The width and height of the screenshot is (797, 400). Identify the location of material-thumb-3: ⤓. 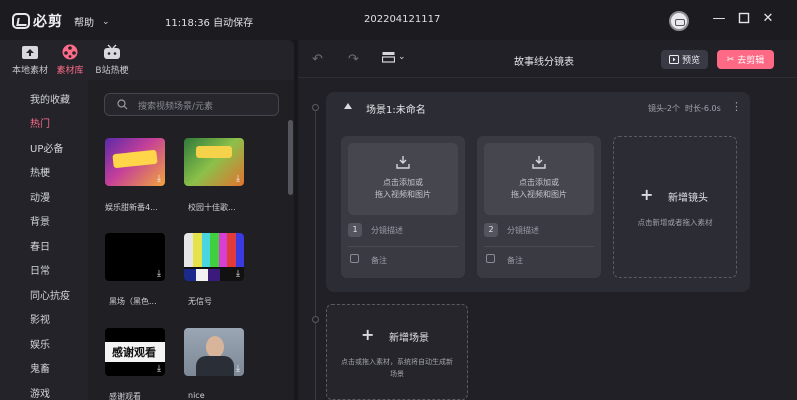
(135, 257).